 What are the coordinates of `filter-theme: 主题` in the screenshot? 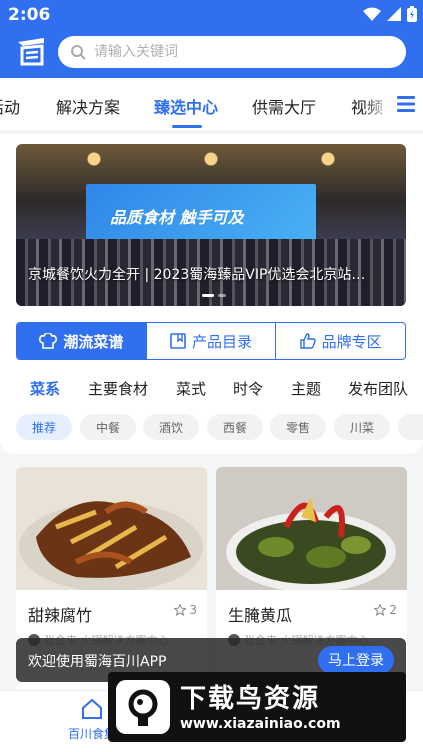 It's located at (306, 388).